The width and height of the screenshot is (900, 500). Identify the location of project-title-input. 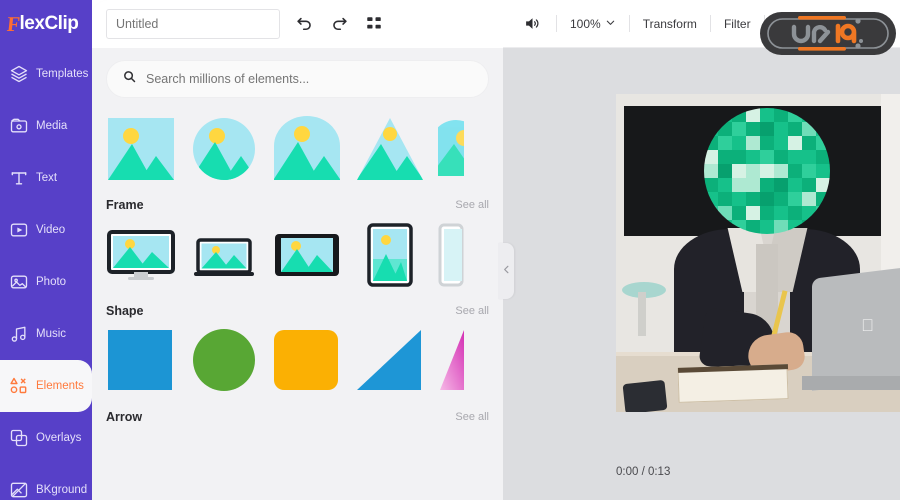
(193, 24).